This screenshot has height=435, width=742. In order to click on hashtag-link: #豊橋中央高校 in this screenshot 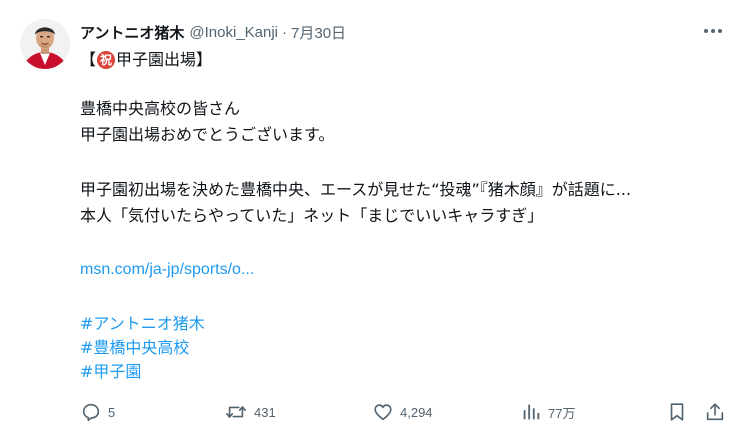, I will do `click(134, 348)`.